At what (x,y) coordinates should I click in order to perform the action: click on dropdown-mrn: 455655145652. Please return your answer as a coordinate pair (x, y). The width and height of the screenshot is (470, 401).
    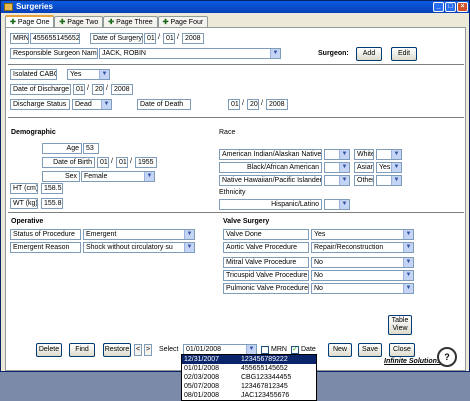
    Looking at the image, I should click on (264, 368).